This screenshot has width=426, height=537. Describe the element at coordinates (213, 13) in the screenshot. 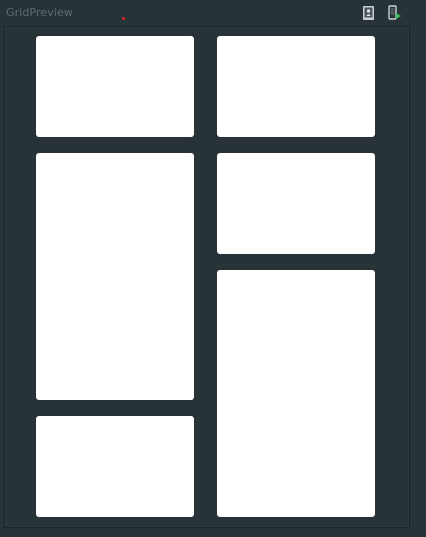

I see `title-bar: GridPreview` at that location.